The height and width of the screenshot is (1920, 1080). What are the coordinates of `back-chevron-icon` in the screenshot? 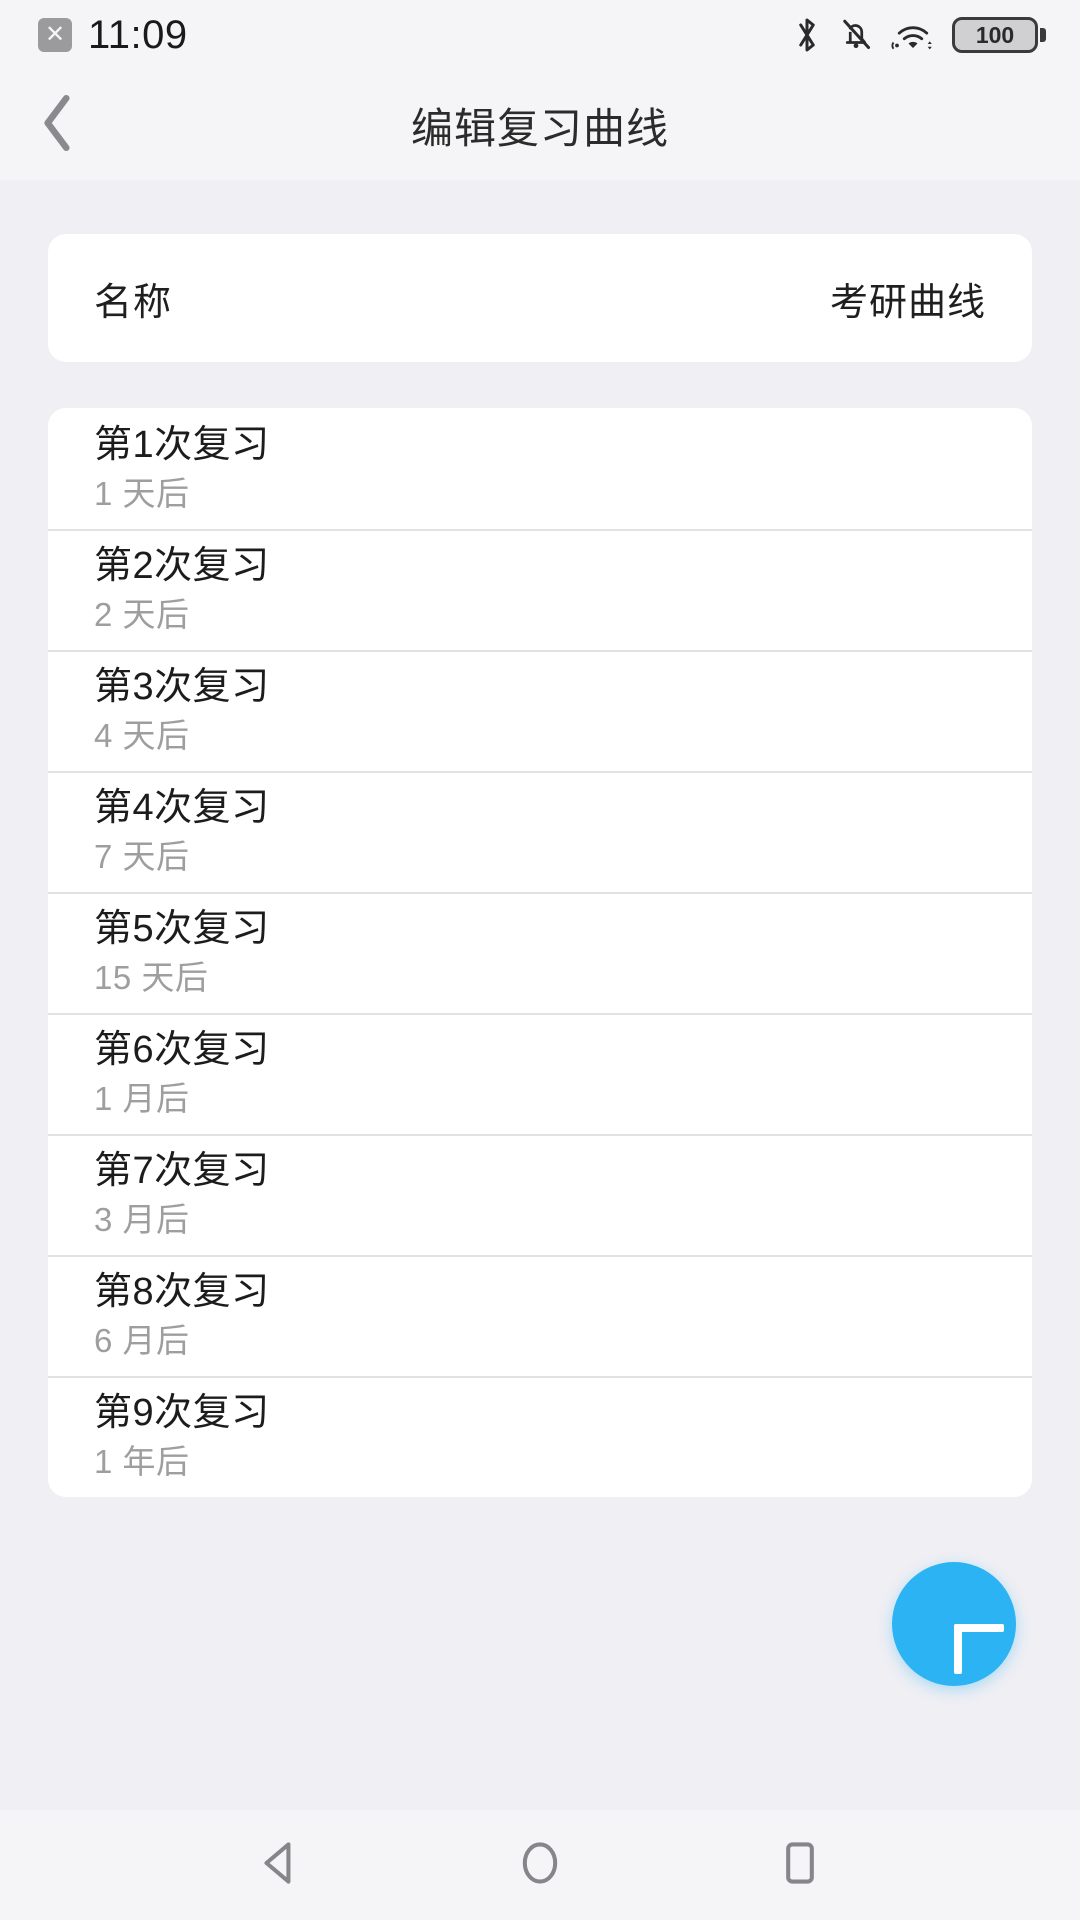 It's located at (57, 125).